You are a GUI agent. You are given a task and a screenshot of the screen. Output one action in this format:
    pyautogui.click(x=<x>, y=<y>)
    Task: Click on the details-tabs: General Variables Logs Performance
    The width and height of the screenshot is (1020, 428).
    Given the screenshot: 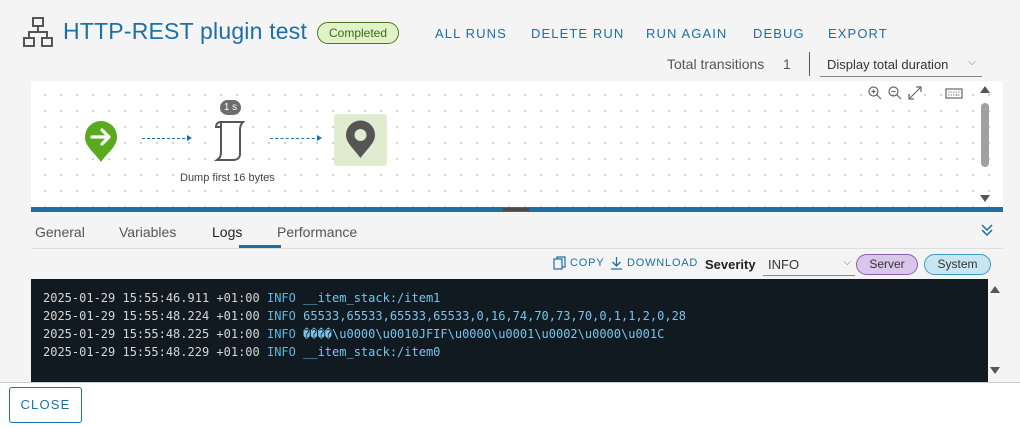 What is the action you would take?
    pyautogui.click(x=517, y=230)
    